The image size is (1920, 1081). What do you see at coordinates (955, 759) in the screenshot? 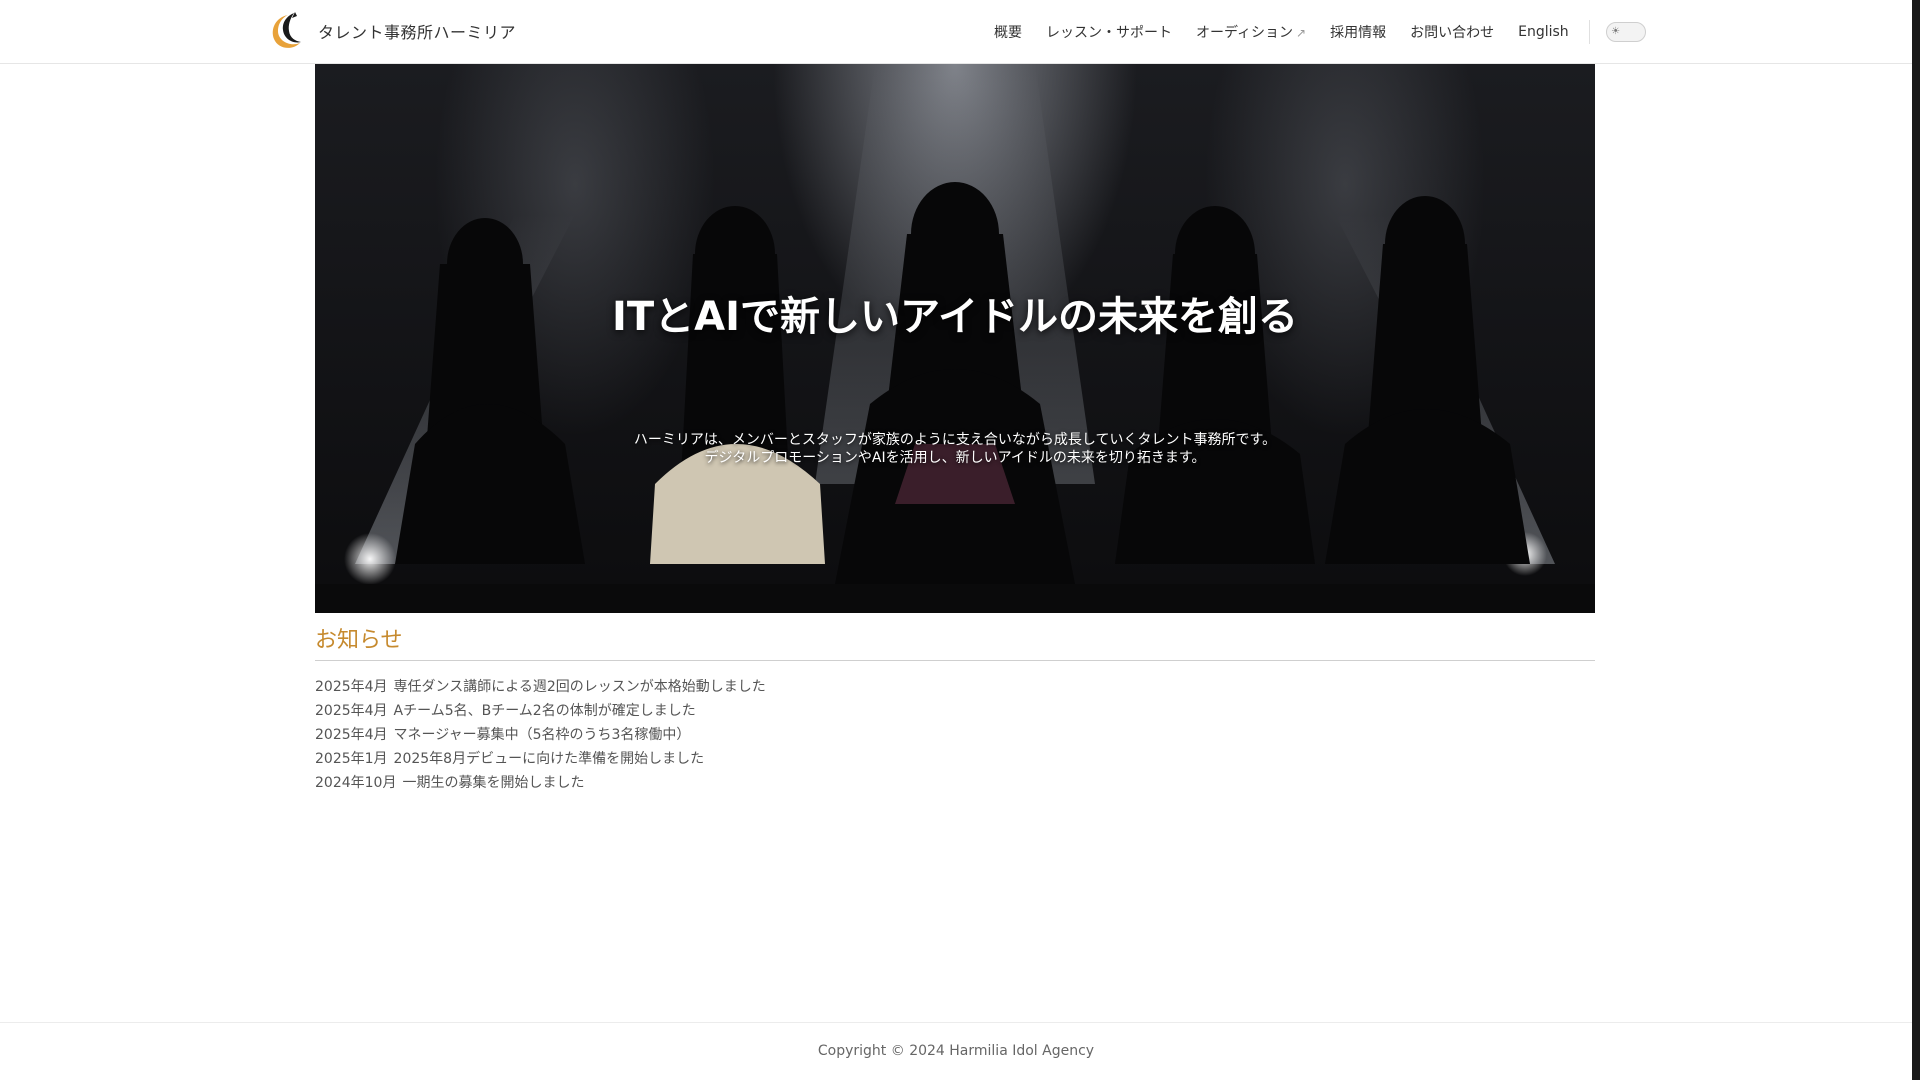
I see `news-item: 2025年1月 2025年8月デビューに向けた準備を開始しました` at bounding box center [955, 759].